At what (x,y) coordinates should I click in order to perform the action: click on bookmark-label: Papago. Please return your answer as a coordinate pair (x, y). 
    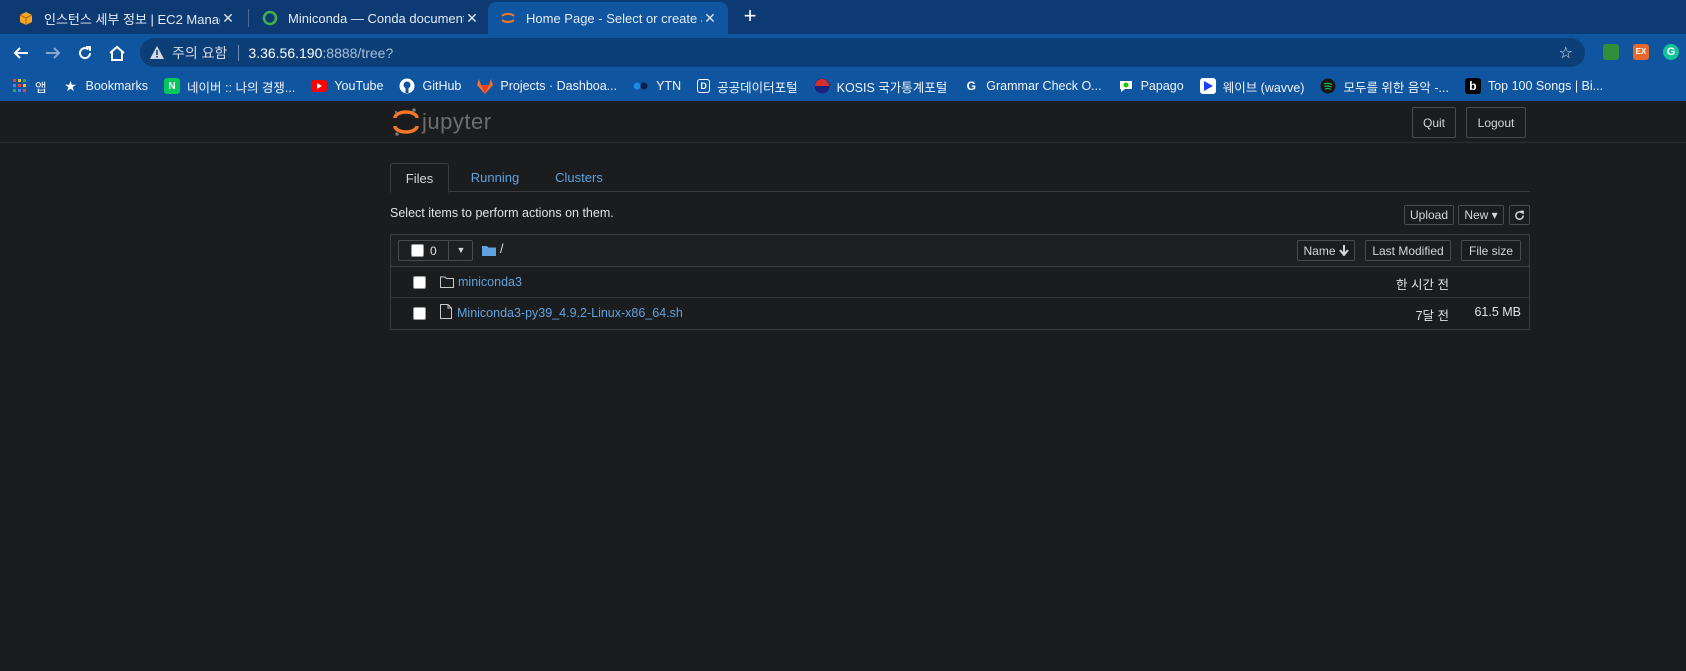
    Looking at the image, I should click on (1162, 86).